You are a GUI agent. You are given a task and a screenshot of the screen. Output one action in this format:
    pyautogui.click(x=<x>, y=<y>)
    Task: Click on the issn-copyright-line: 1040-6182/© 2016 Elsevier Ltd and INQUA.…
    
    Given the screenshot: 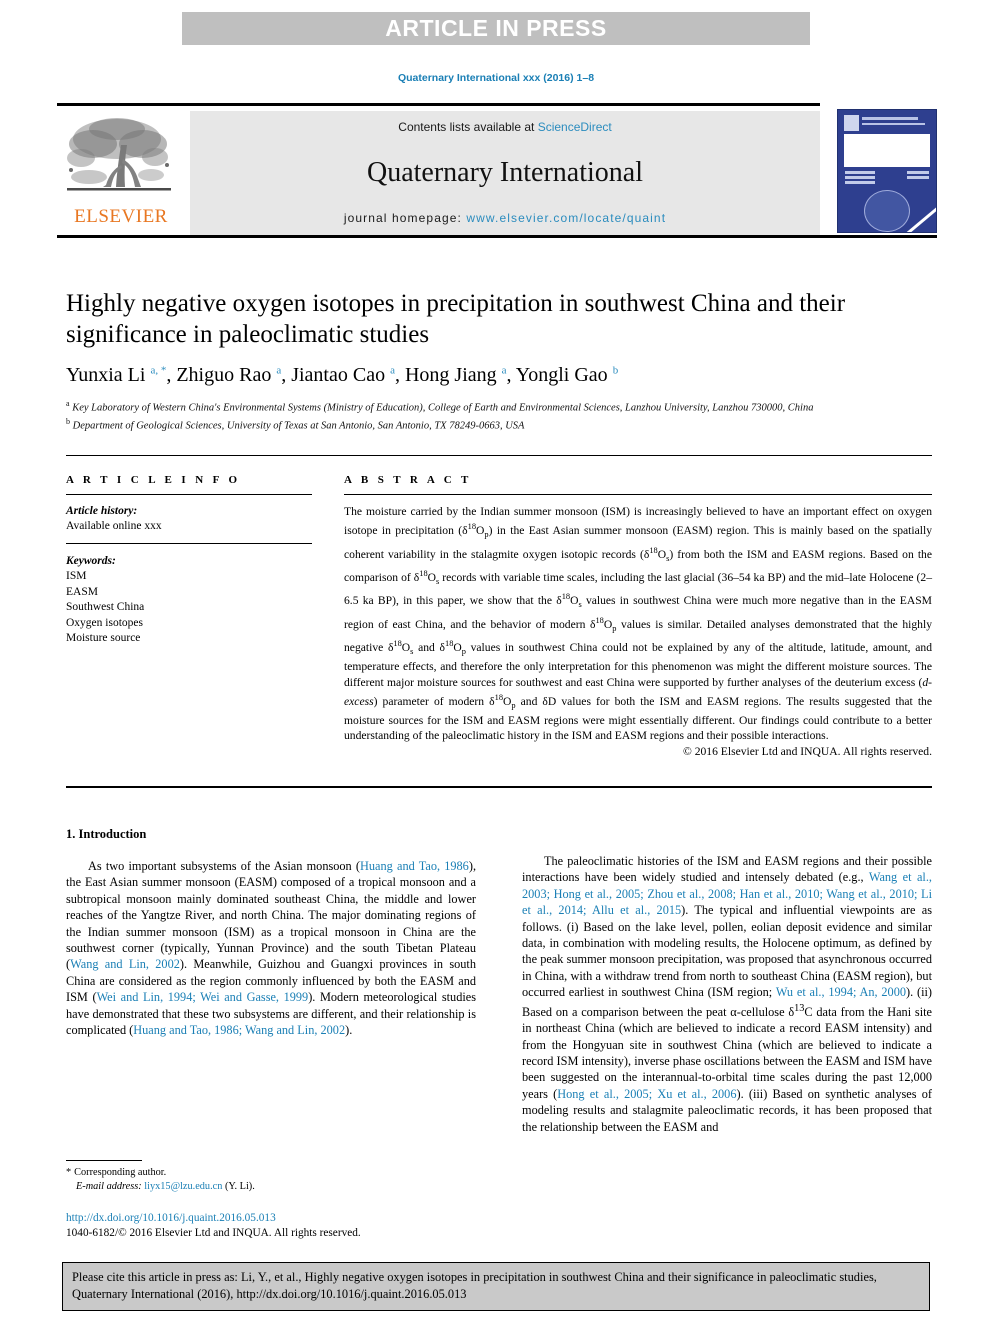 What is the action you would take?
    pyautogui.click(x=213, y=1233)
    